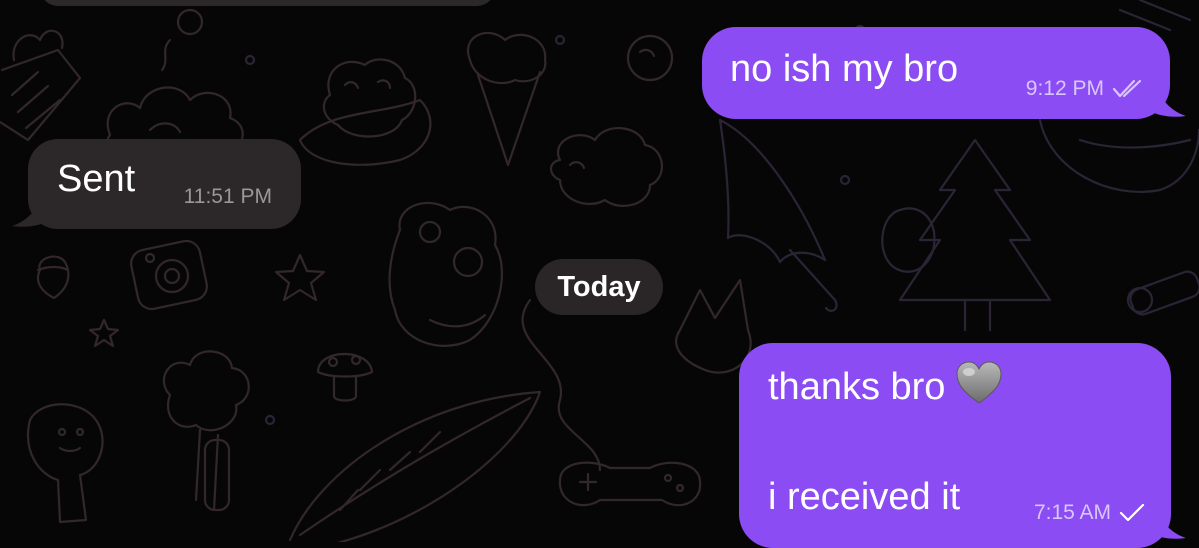 The height and width of the screenshot is (548, 1199). Describe the element at coordinates (630, 484) in the screenshot. I see `gamepad-doodle` at that location.